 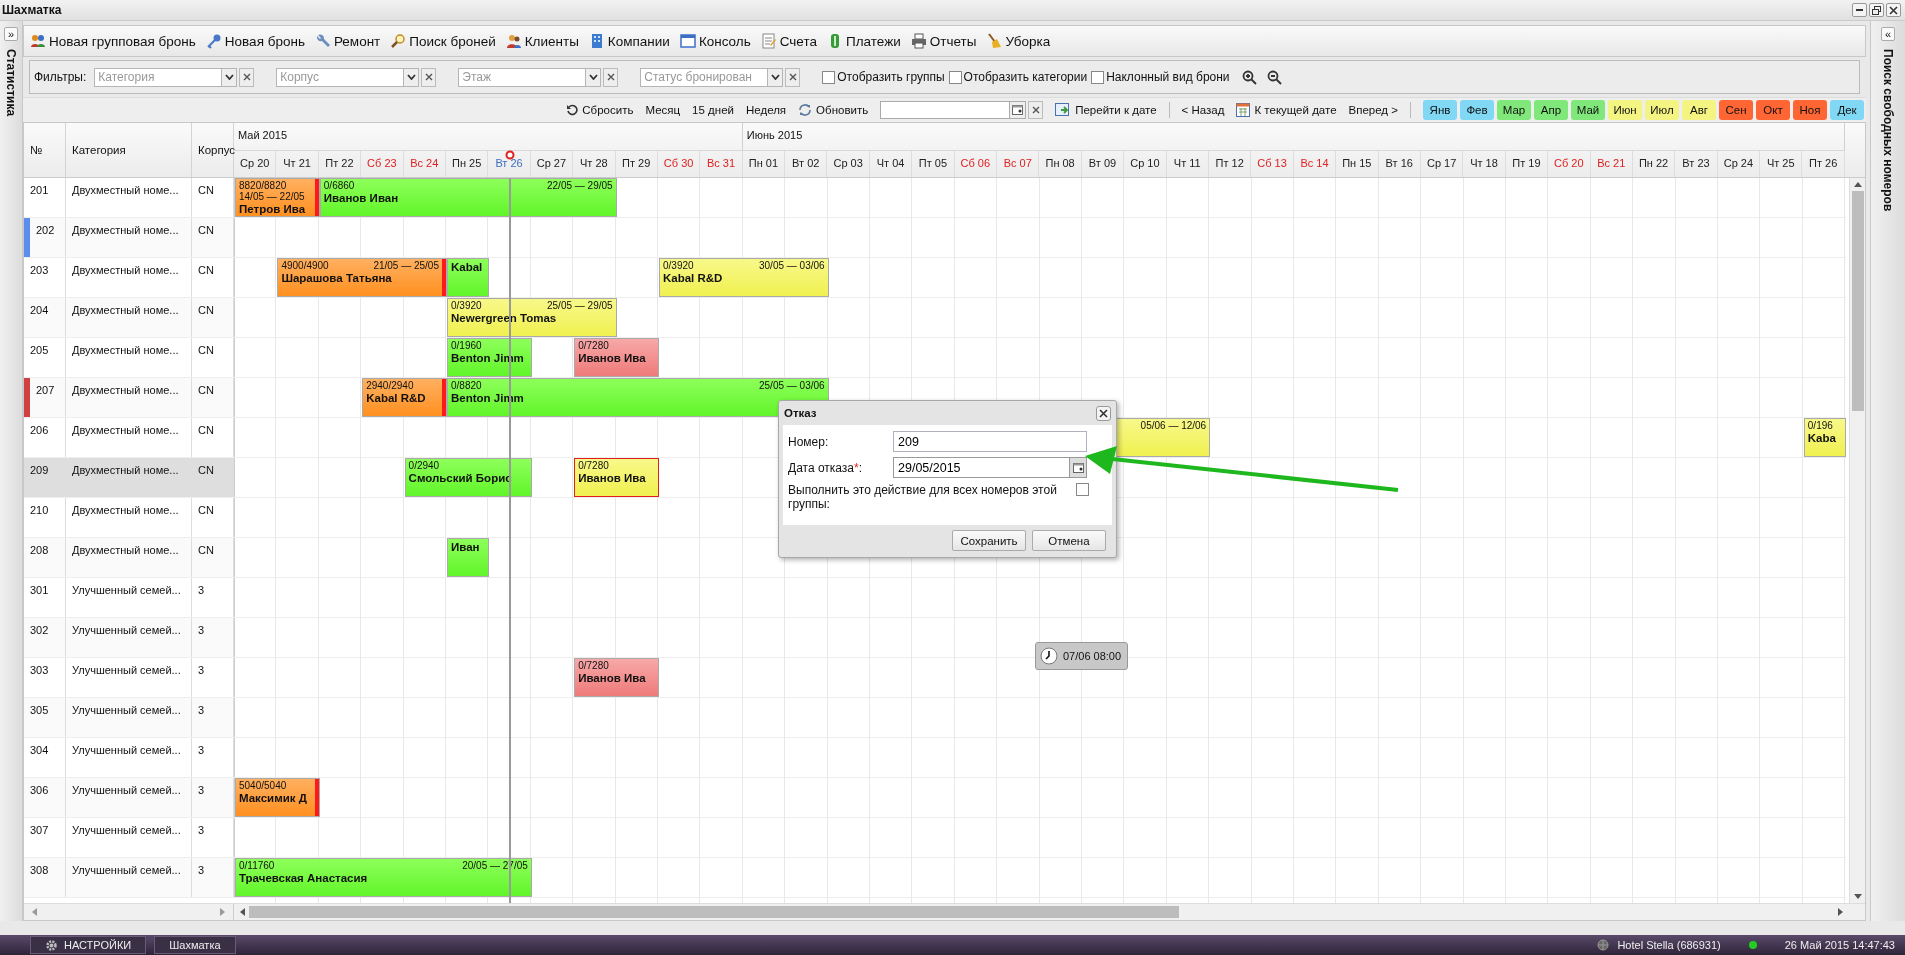 I want to click on view-button: Неделя, so click(x=766, y=110).